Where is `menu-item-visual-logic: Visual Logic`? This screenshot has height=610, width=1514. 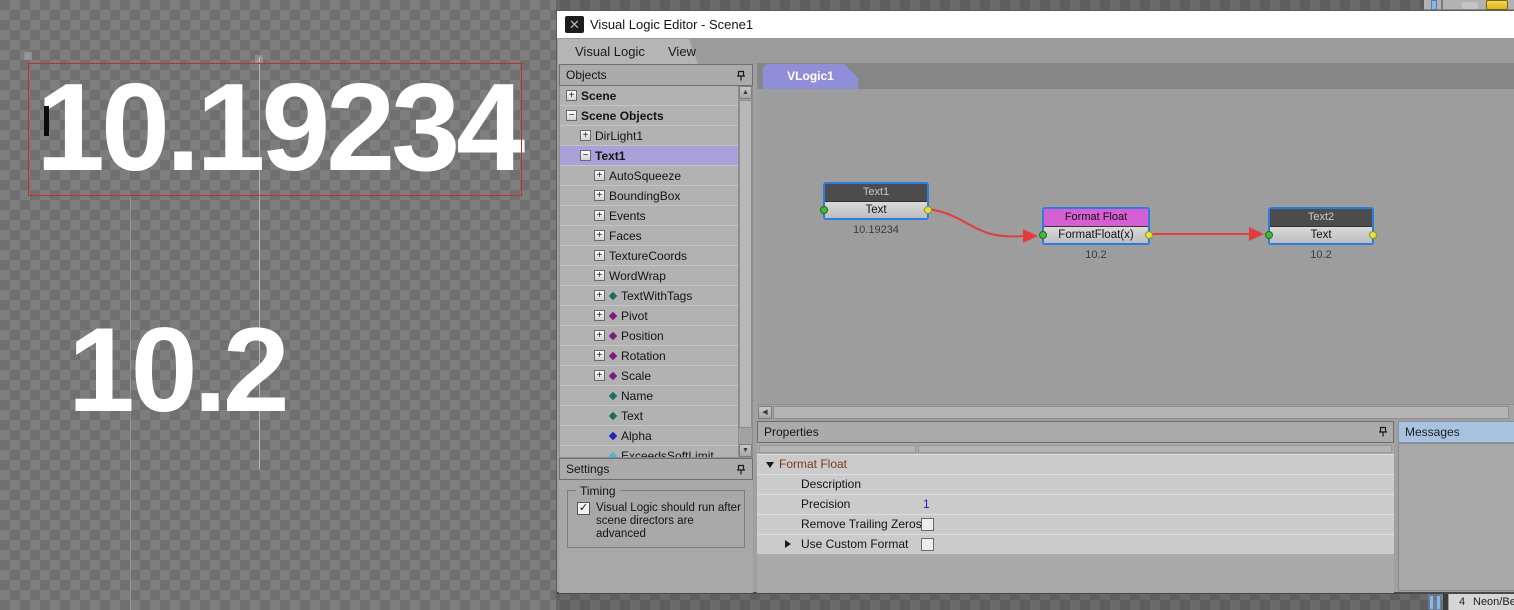 menu-item-visual-logic: Visual Logic is located at coordinates (610, 51).